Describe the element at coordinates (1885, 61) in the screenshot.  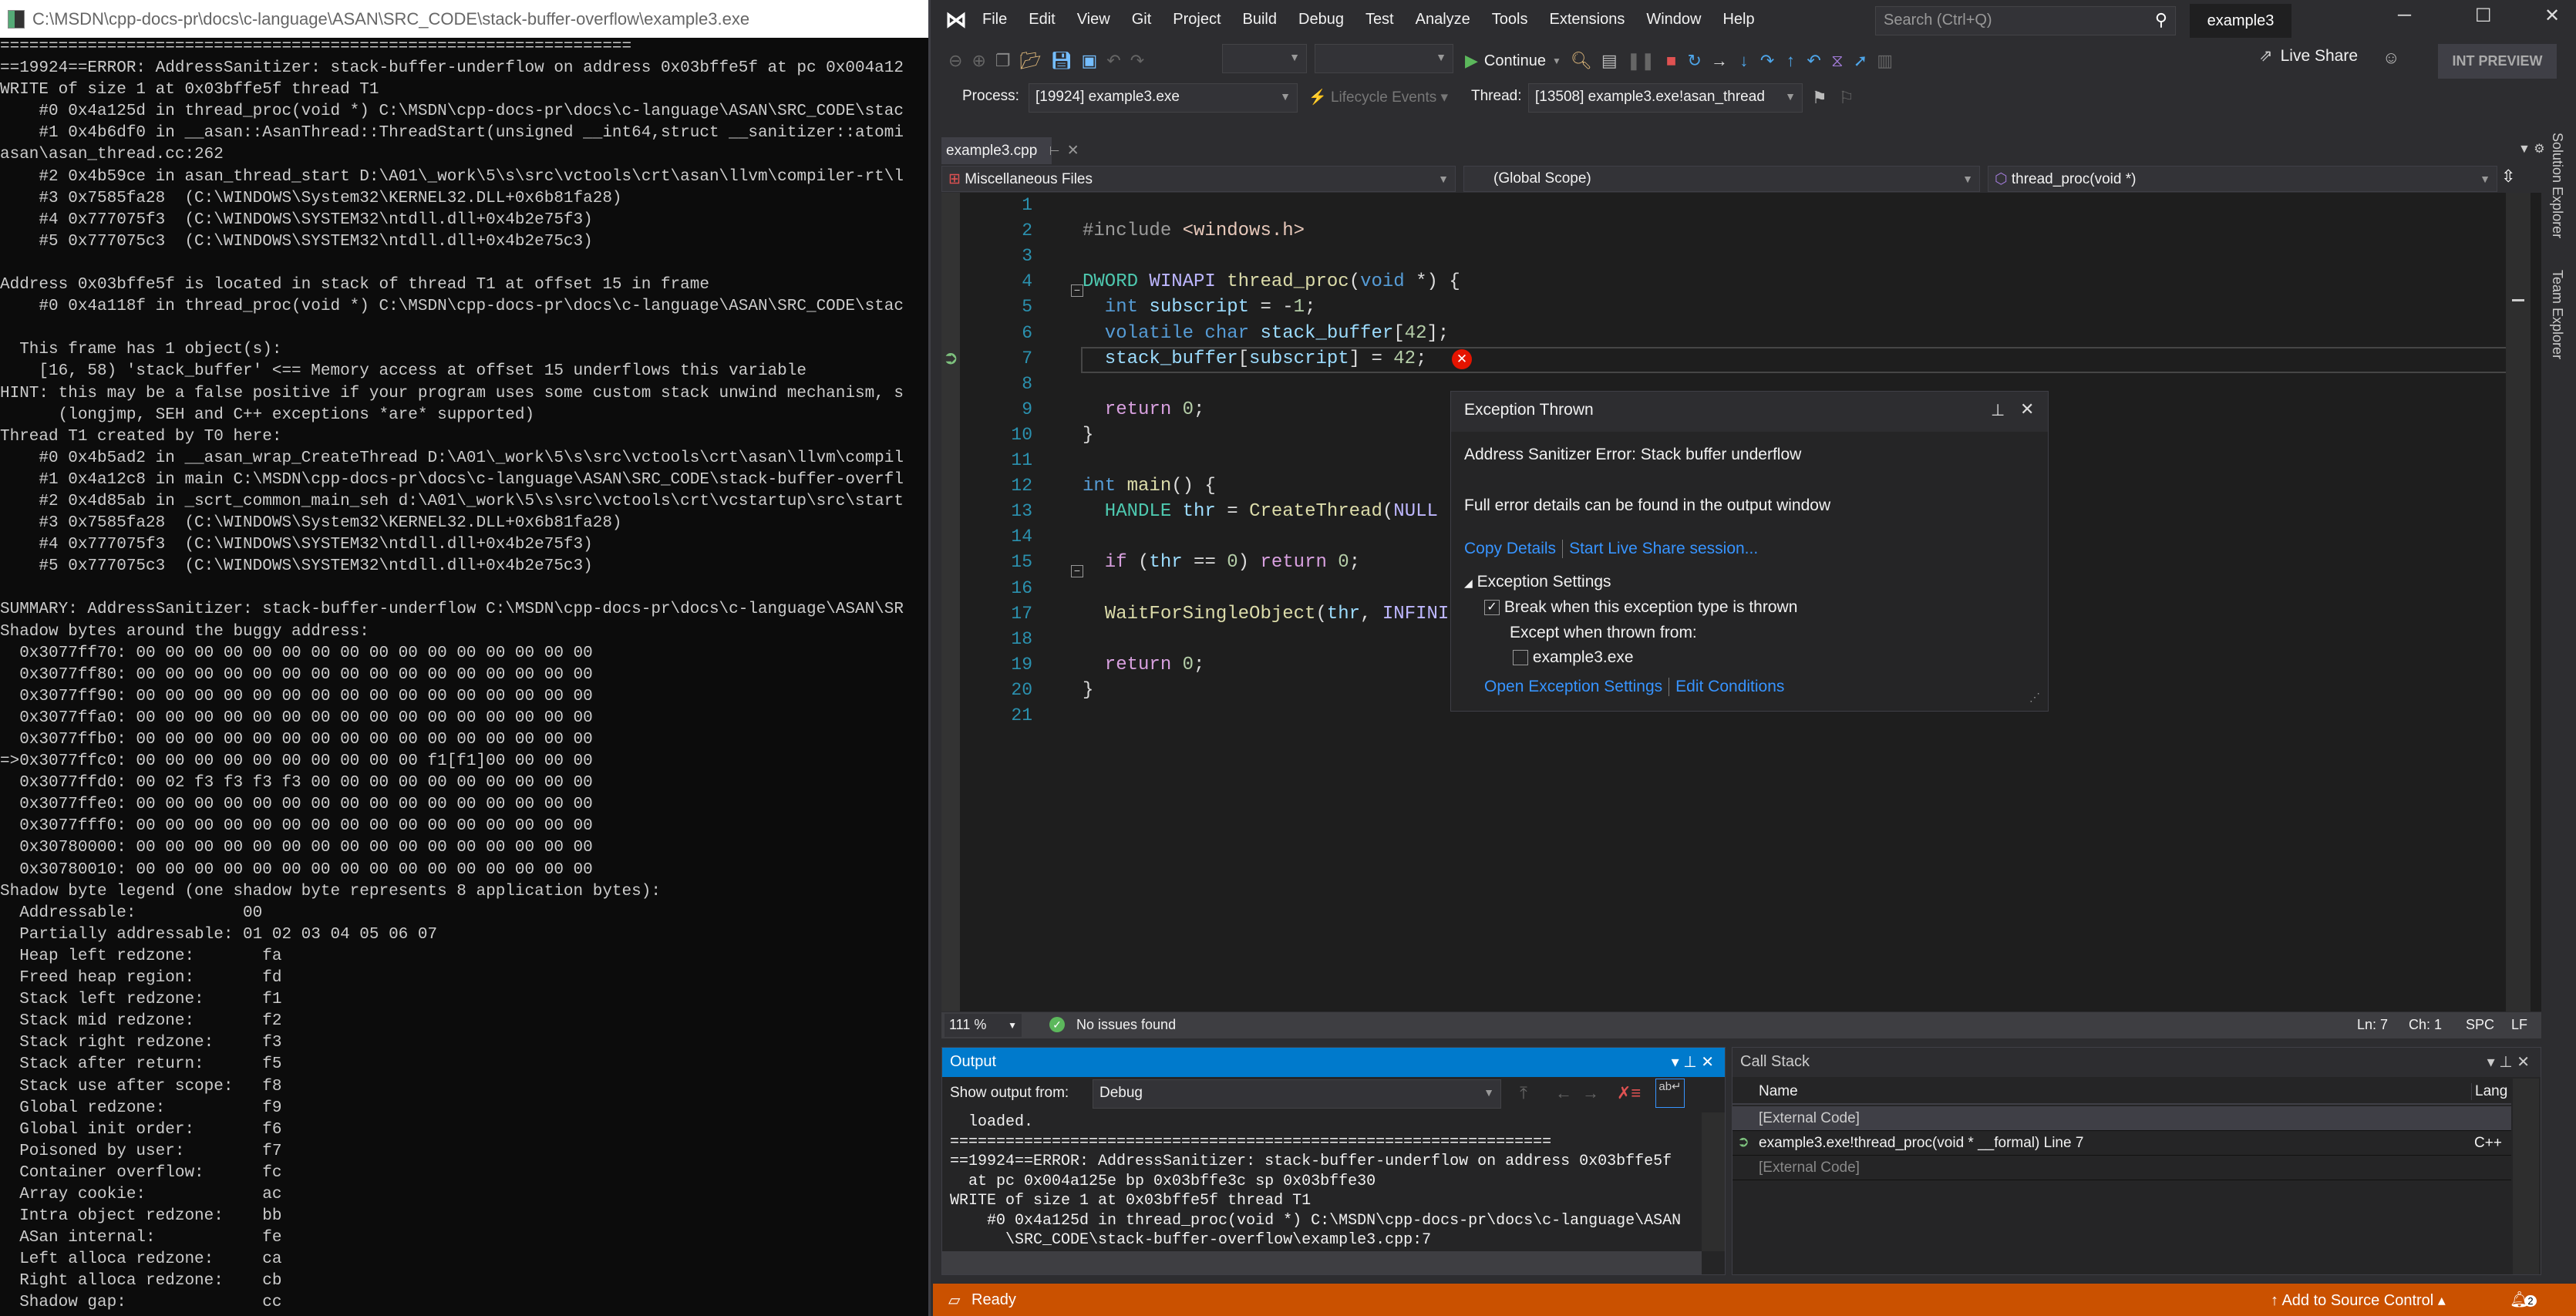
I see `memory-icon: ▥` at that location.